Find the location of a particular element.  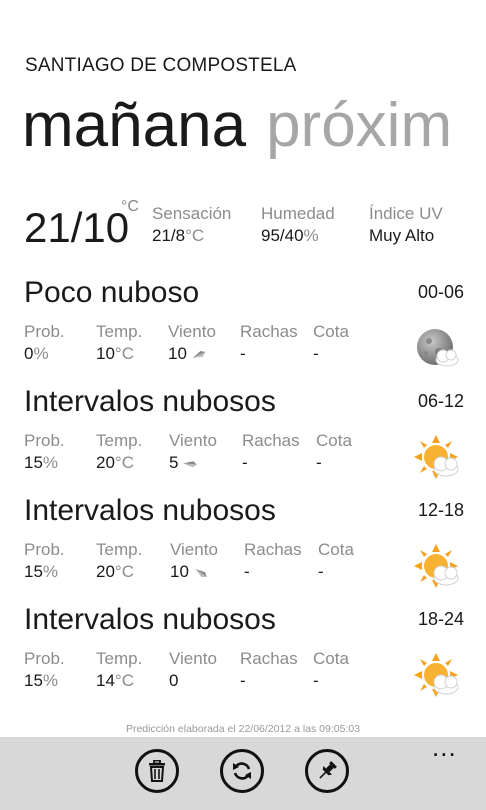

period-hours: 12-18 is located at coordinates (440, 510).